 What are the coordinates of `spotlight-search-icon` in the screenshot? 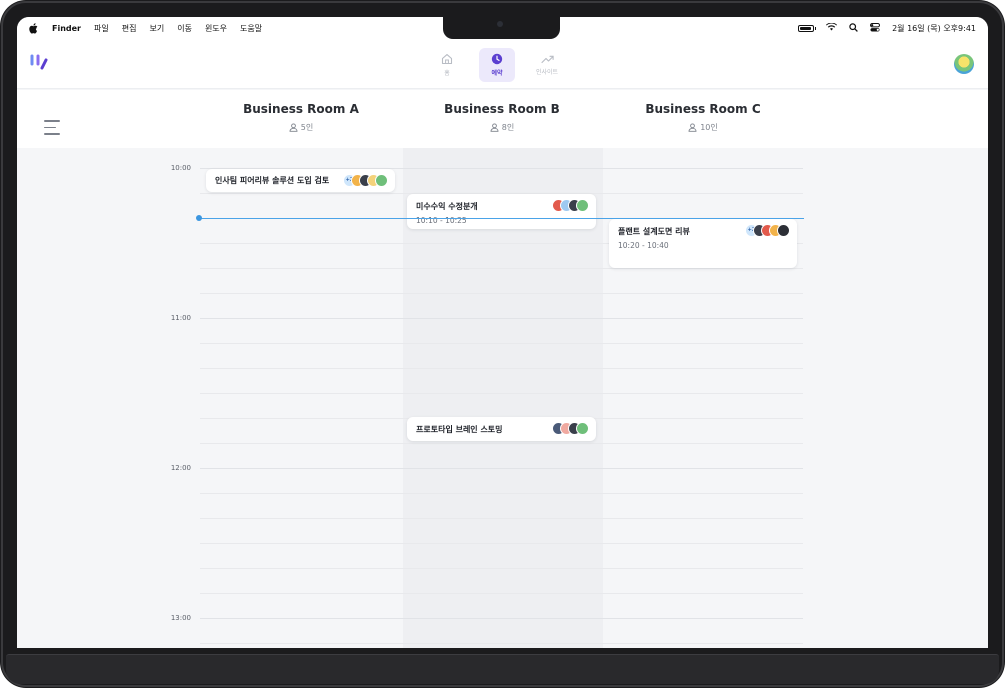 It's located at (853, 28).